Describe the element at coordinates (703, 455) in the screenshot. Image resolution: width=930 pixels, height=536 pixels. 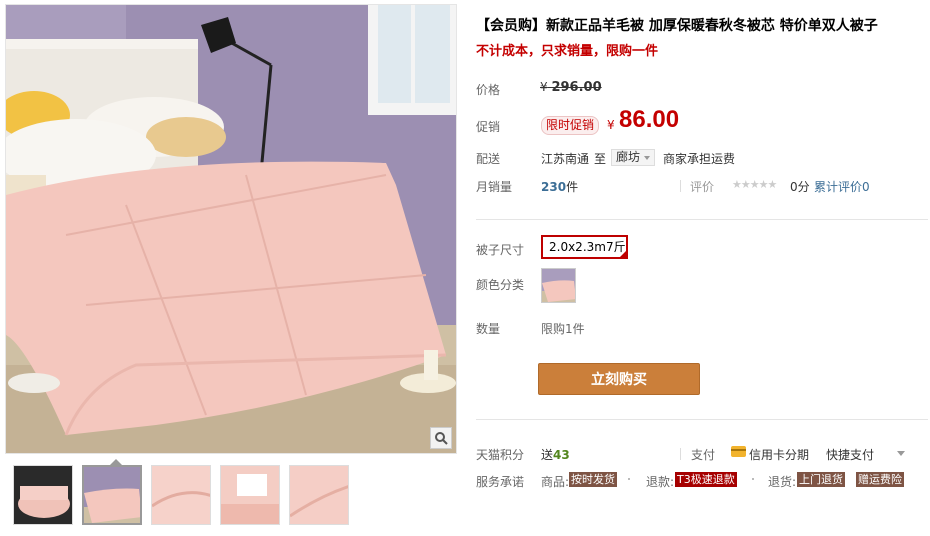
I see `payment-label: 支付` at that location.